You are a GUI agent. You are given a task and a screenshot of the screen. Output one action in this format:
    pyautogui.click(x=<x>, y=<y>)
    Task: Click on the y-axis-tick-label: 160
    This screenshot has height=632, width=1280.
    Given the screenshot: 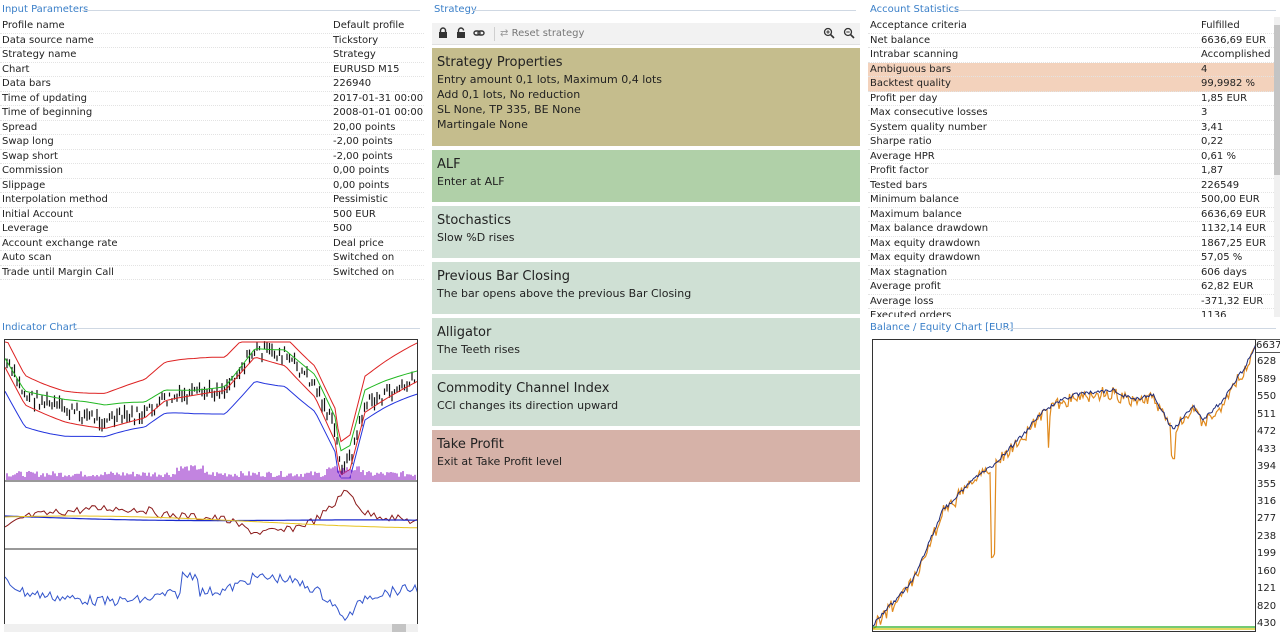 What is the action you would take?
    pyautogui.click(x=1267, y=571)
    